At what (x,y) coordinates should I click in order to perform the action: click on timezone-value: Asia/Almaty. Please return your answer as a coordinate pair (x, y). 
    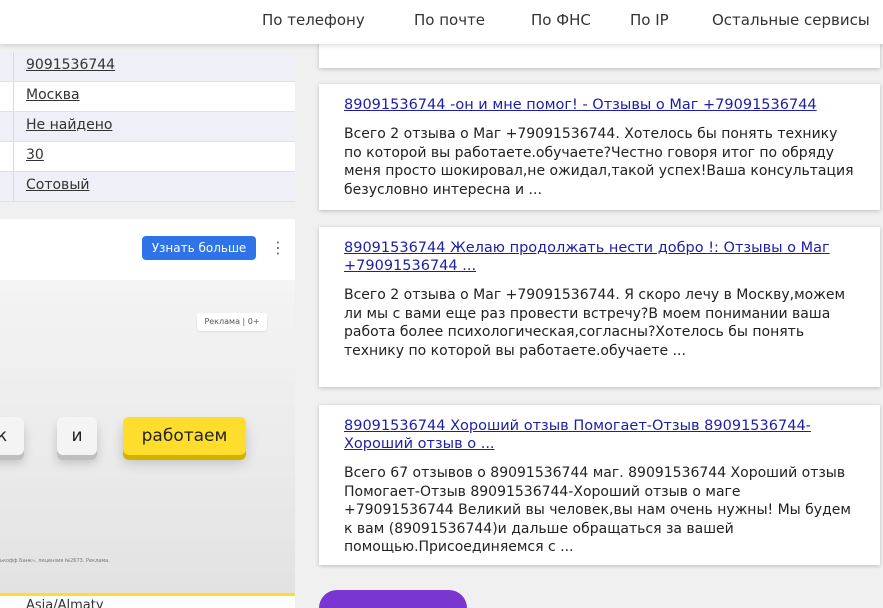
    Looking at the image, I should click on (65, 603).